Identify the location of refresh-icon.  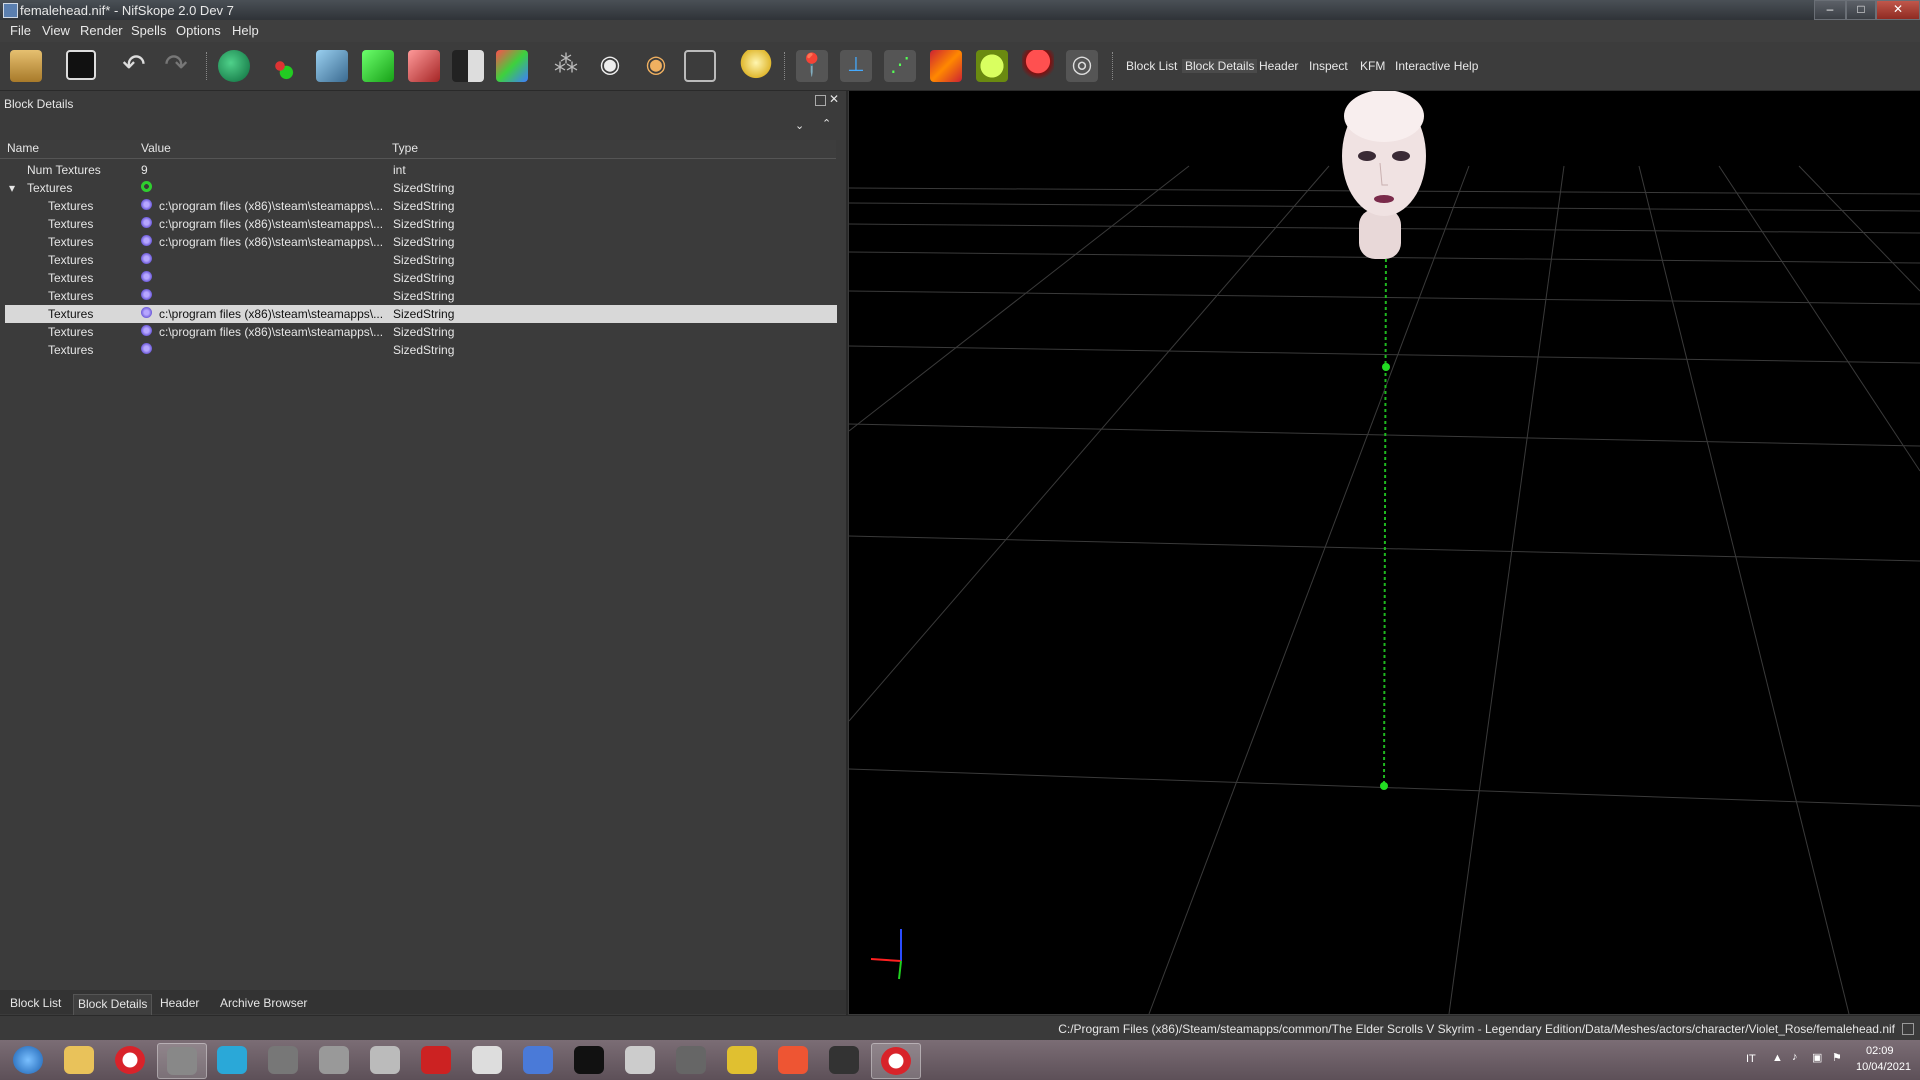
(146, 186).